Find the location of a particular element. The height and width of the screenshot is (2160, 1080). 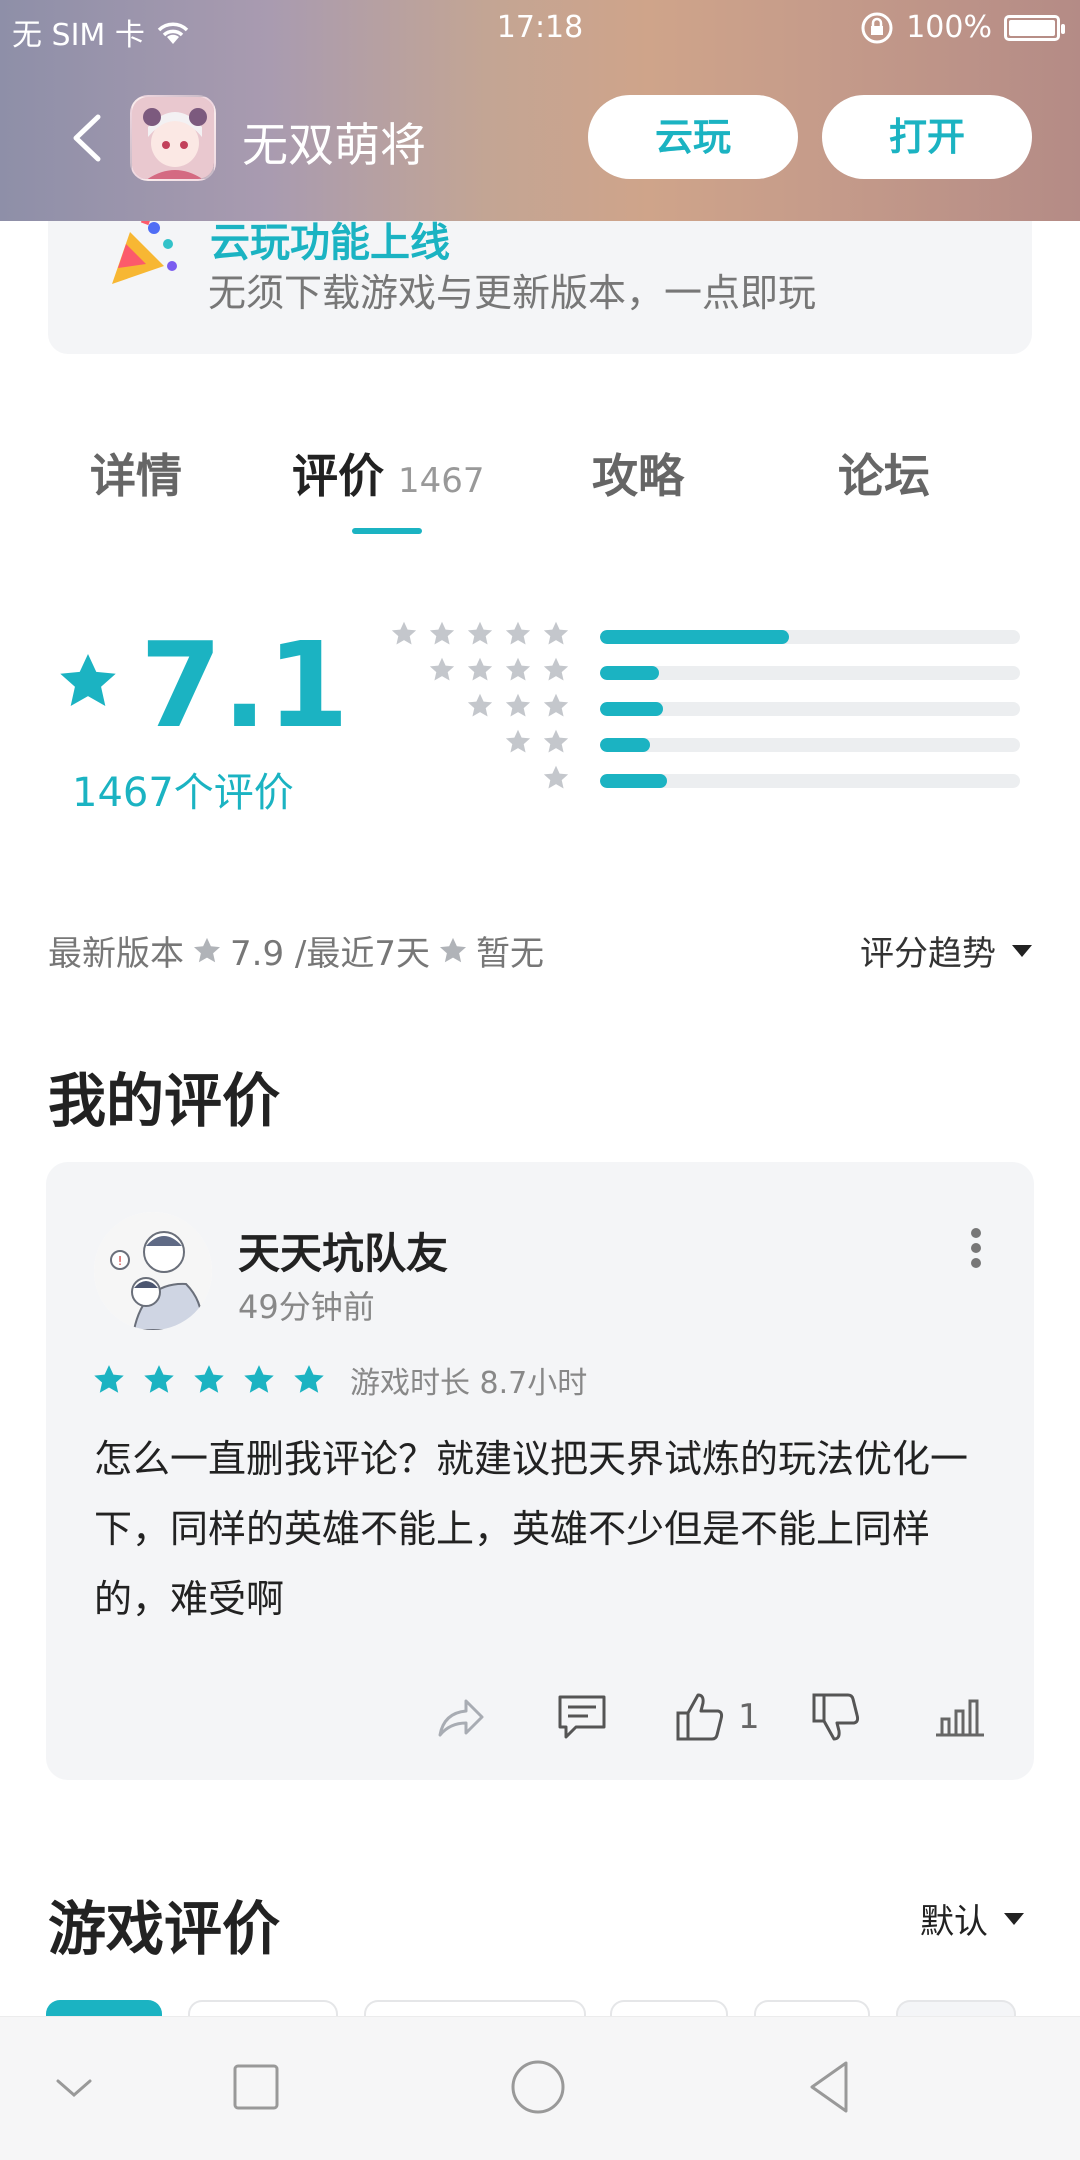

comment-icon is located at coordinates (582, 1717).